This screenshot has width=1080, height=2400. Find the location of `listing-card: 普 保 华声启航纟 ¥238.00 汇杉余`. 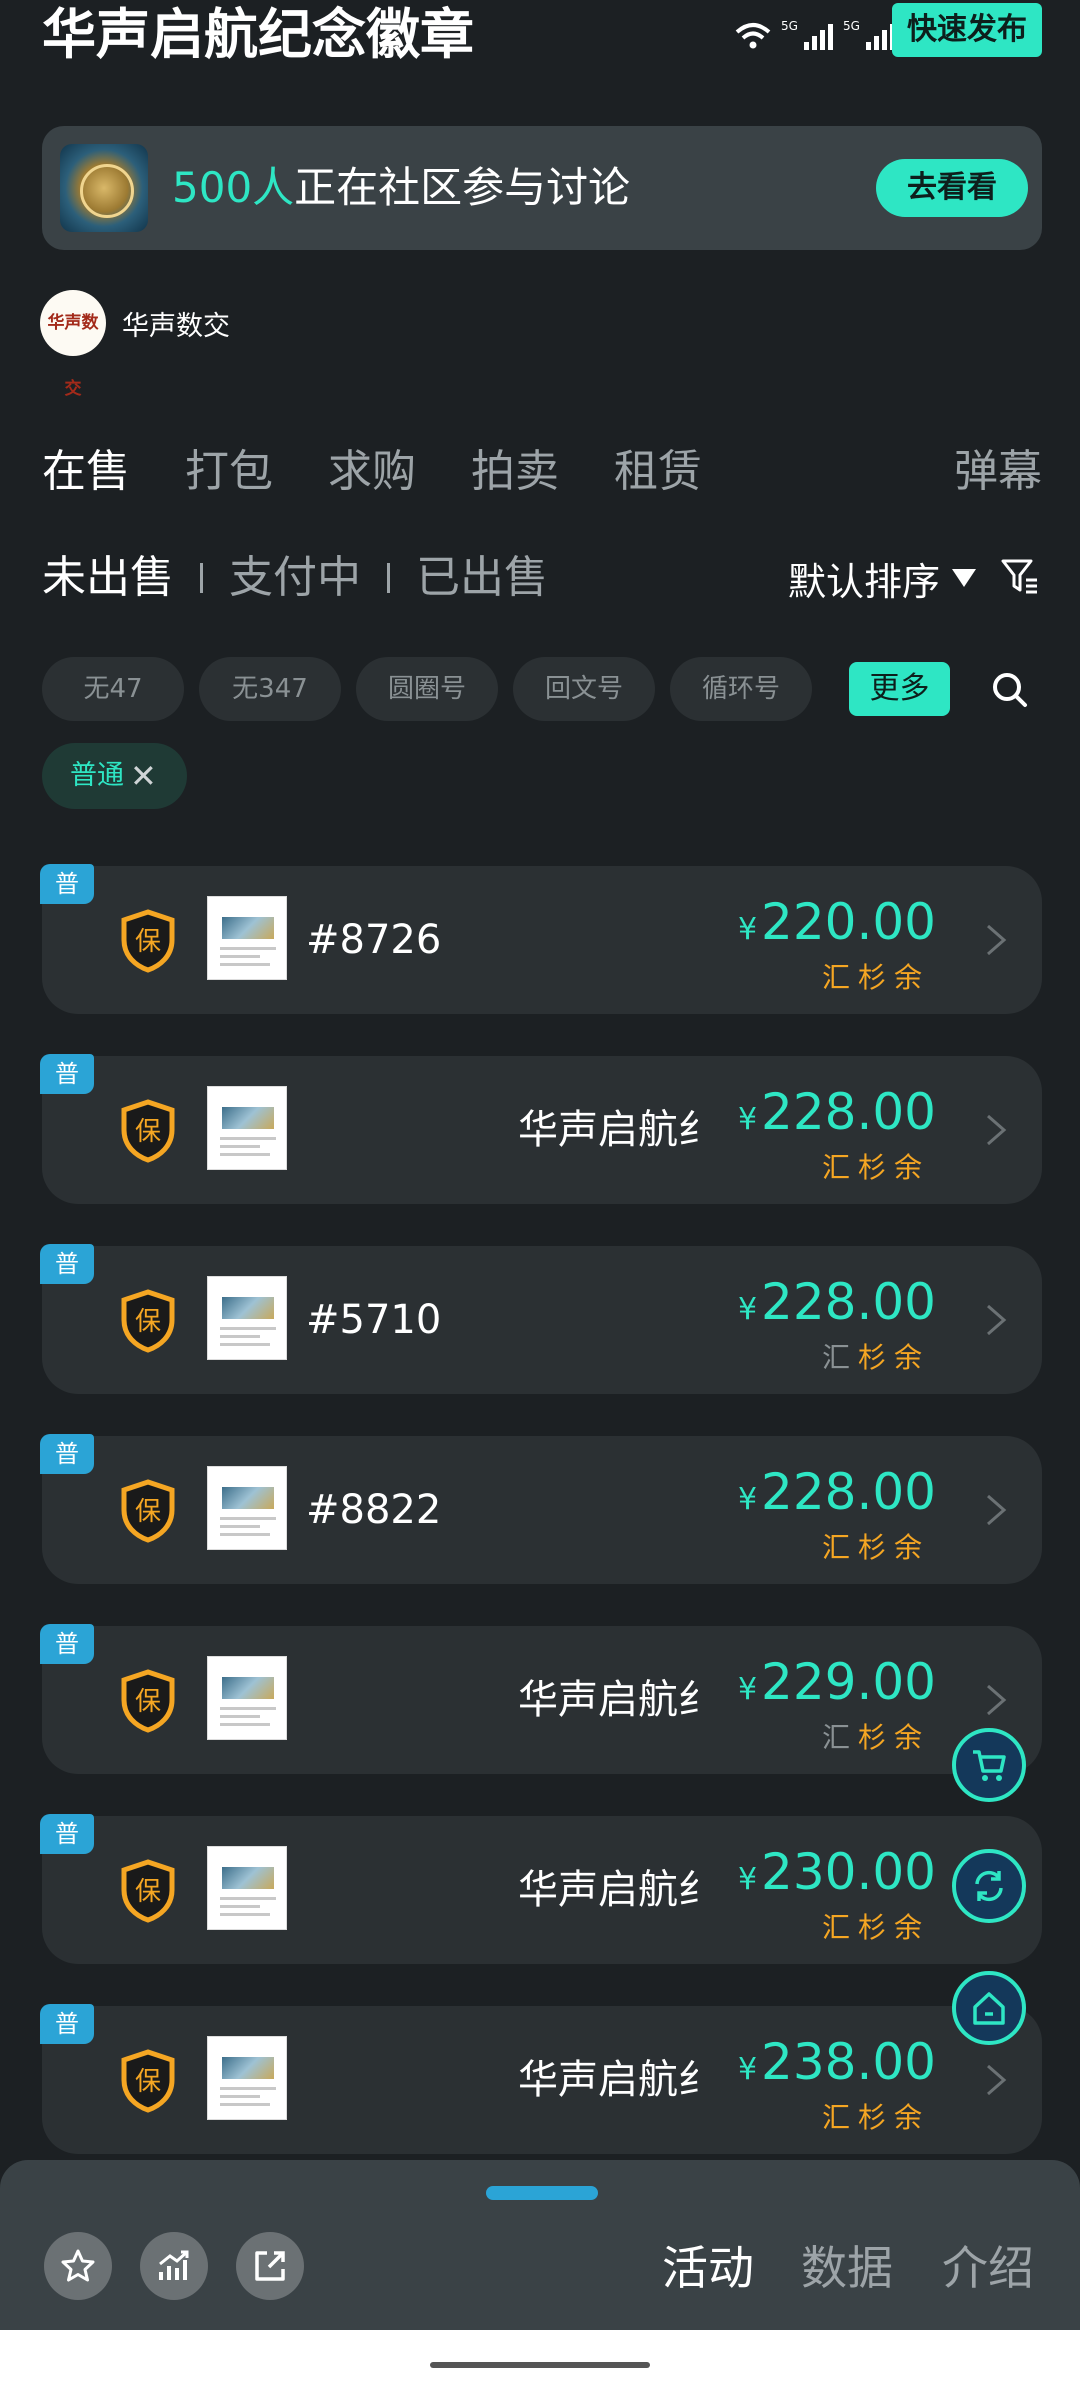

listing-card: 普 保 华声启航纟 ¥238.00 汇杉余 is located at coordinates (541, 2079).